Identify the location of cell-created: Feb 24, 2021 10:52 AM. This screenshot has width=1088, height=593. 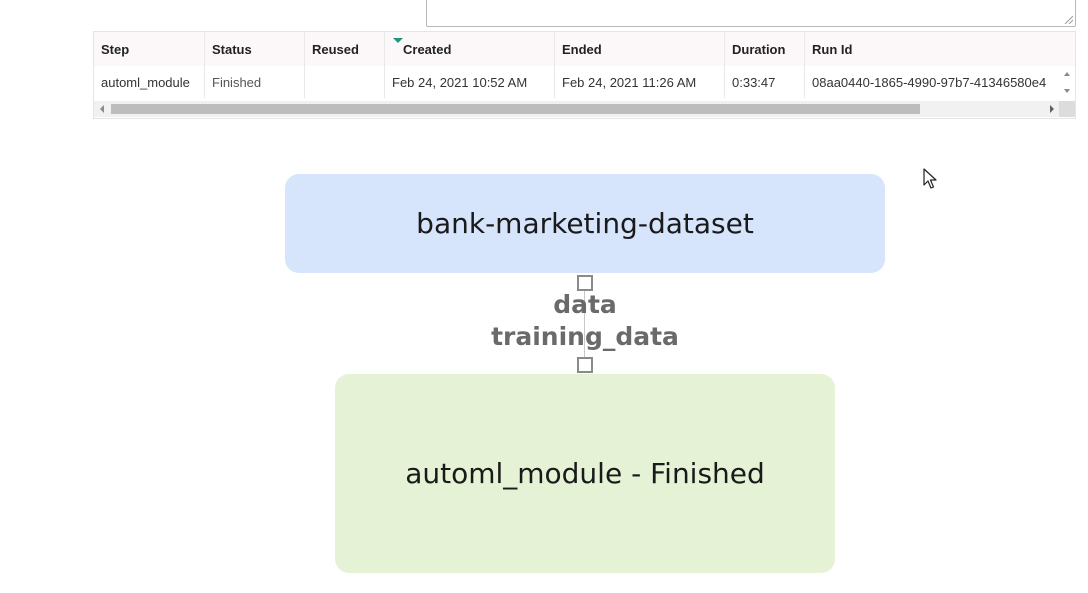
(470, 82).